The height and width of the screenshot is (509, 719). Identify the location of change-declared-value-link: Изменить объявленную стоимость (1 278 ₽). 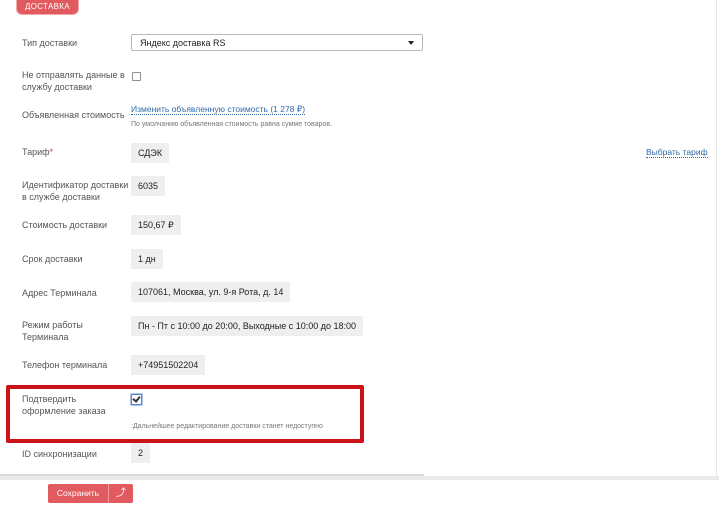
(218, 109).